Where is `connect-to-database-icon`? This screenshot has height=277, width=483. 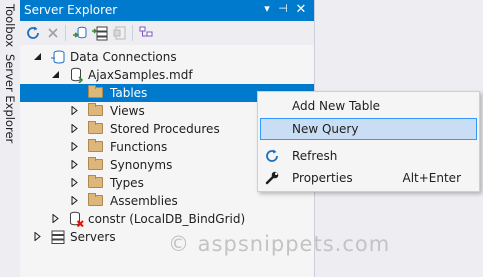 connect-to-database-icon is located at coordinates (80, 33).